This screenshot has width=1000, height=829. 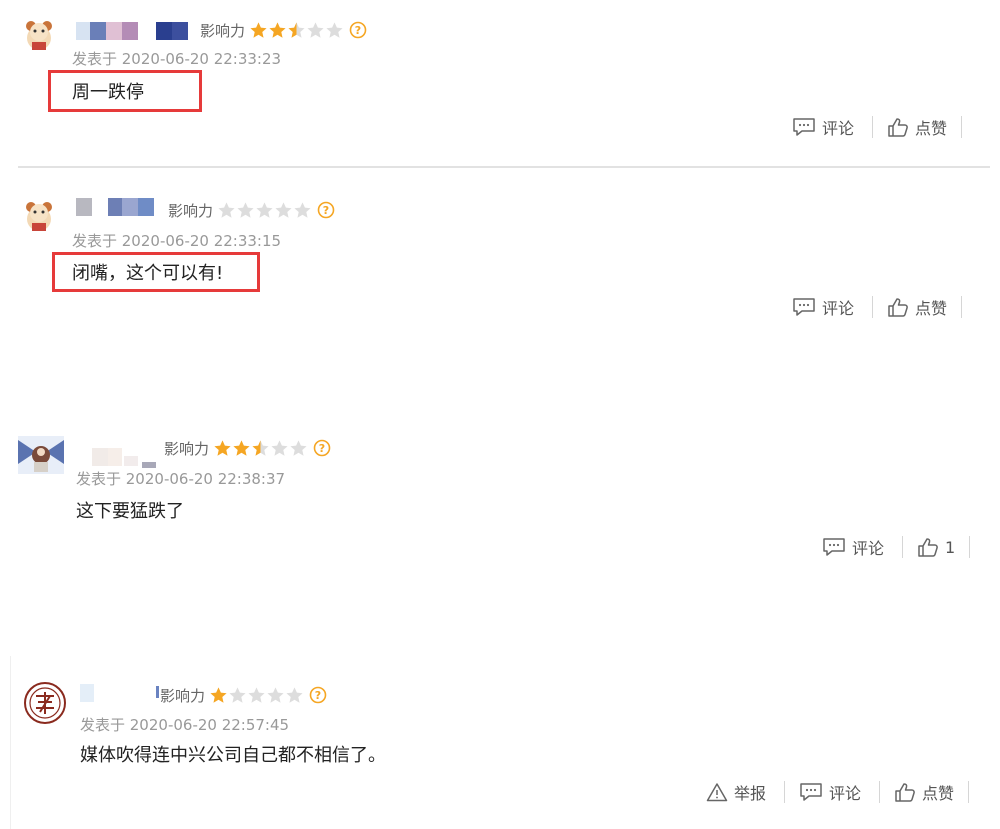 What do you see at coordinates (10, 742) in the screenshot?
I see `left-border` at bounding box center [10, 742].